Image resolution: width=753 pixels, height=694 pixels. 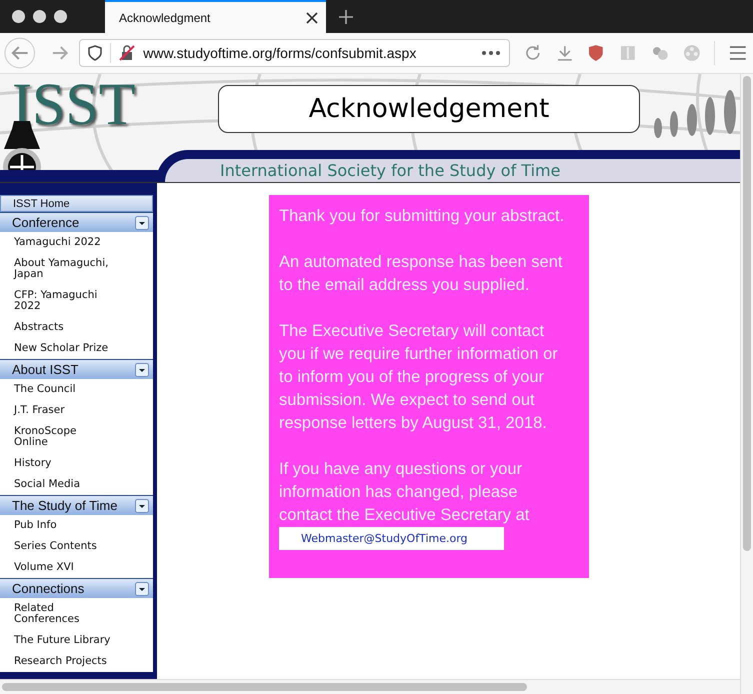 I want to click on section-header: Connections, so click(x=76, y=588).